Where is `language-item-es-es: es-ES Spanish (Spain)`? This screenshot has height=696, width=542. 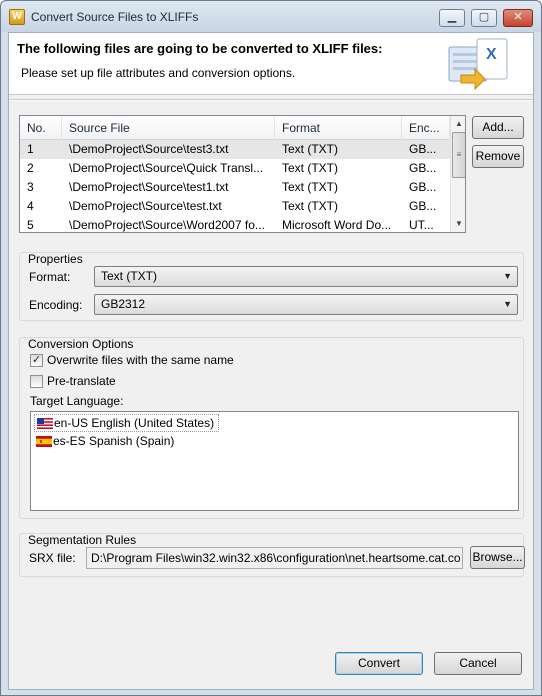
language-item-es-es: es-ES Spanish (Spain) is located at coordinates (106, 442).